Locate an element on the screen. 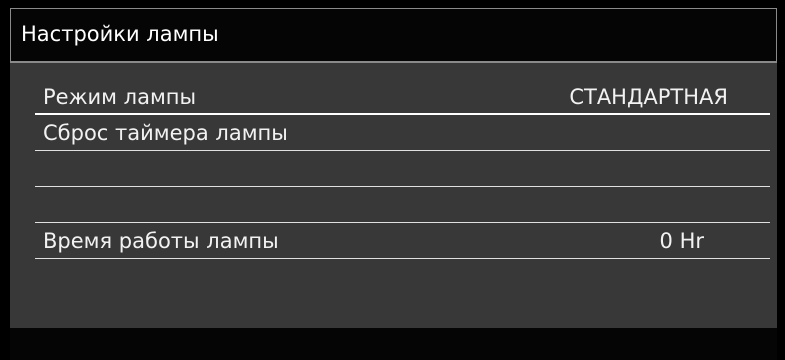  menu-item-label: Время работы лампы is located at coordinates (161, 241).